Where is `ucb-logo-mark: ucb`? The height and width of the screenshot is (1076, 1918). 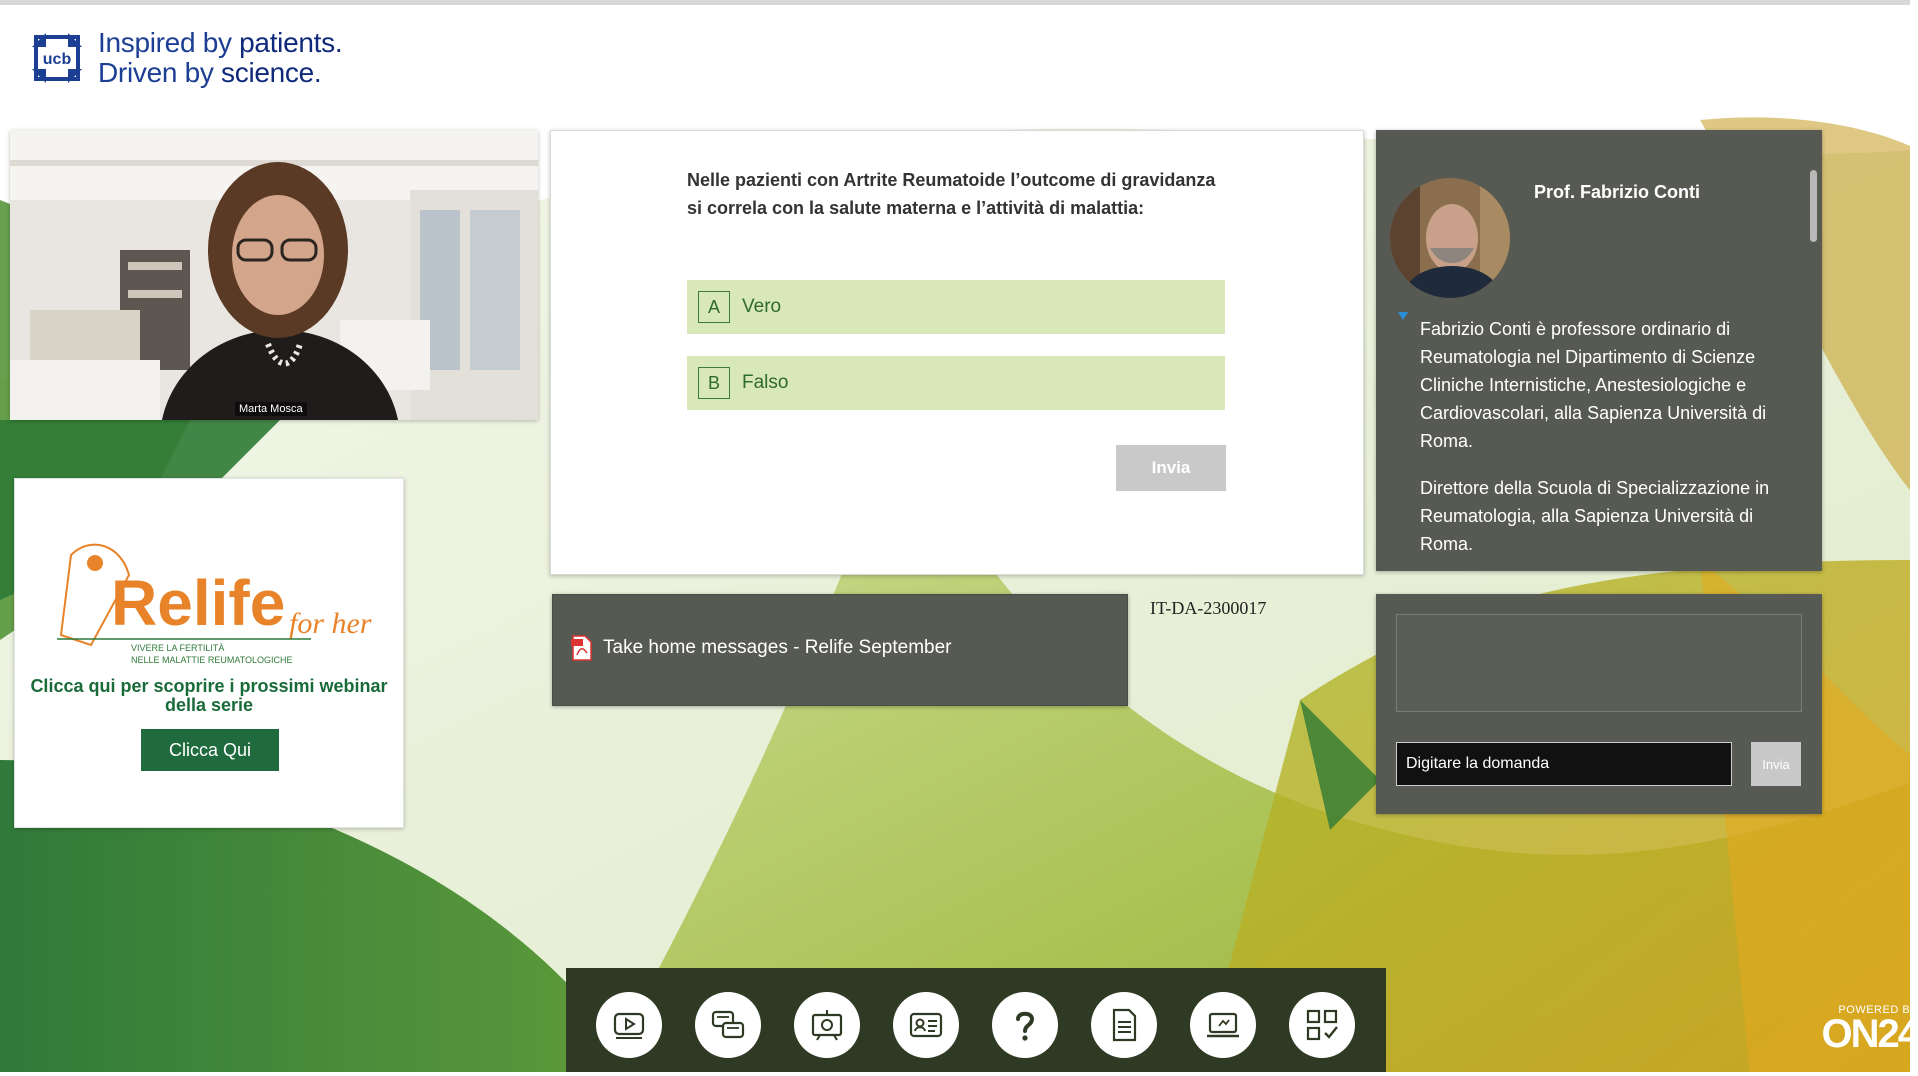 ucb-logo-mark: ucb is located at coordinates (57, 58).